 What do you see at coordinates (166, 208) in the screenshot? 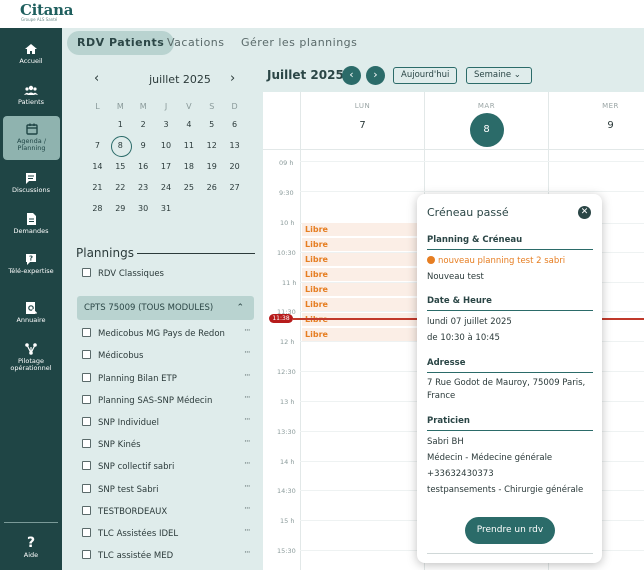
I see `mini-day: 31` at bounding box center [166, 208].